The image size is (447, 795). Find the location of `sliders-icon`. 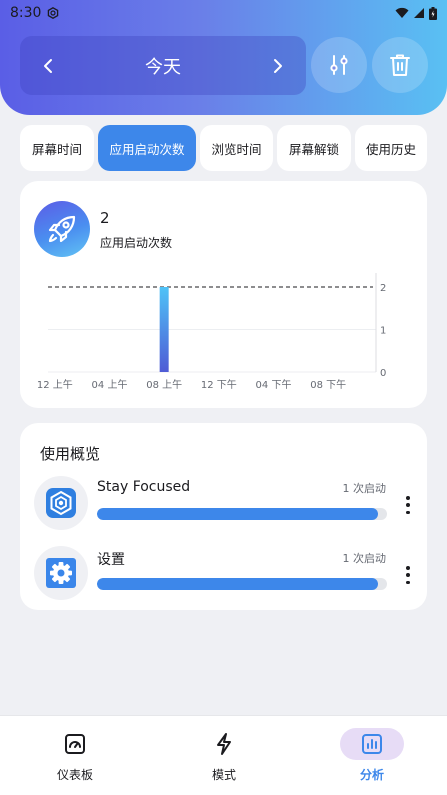

sliders-icon is located at coordinates (339, 65).